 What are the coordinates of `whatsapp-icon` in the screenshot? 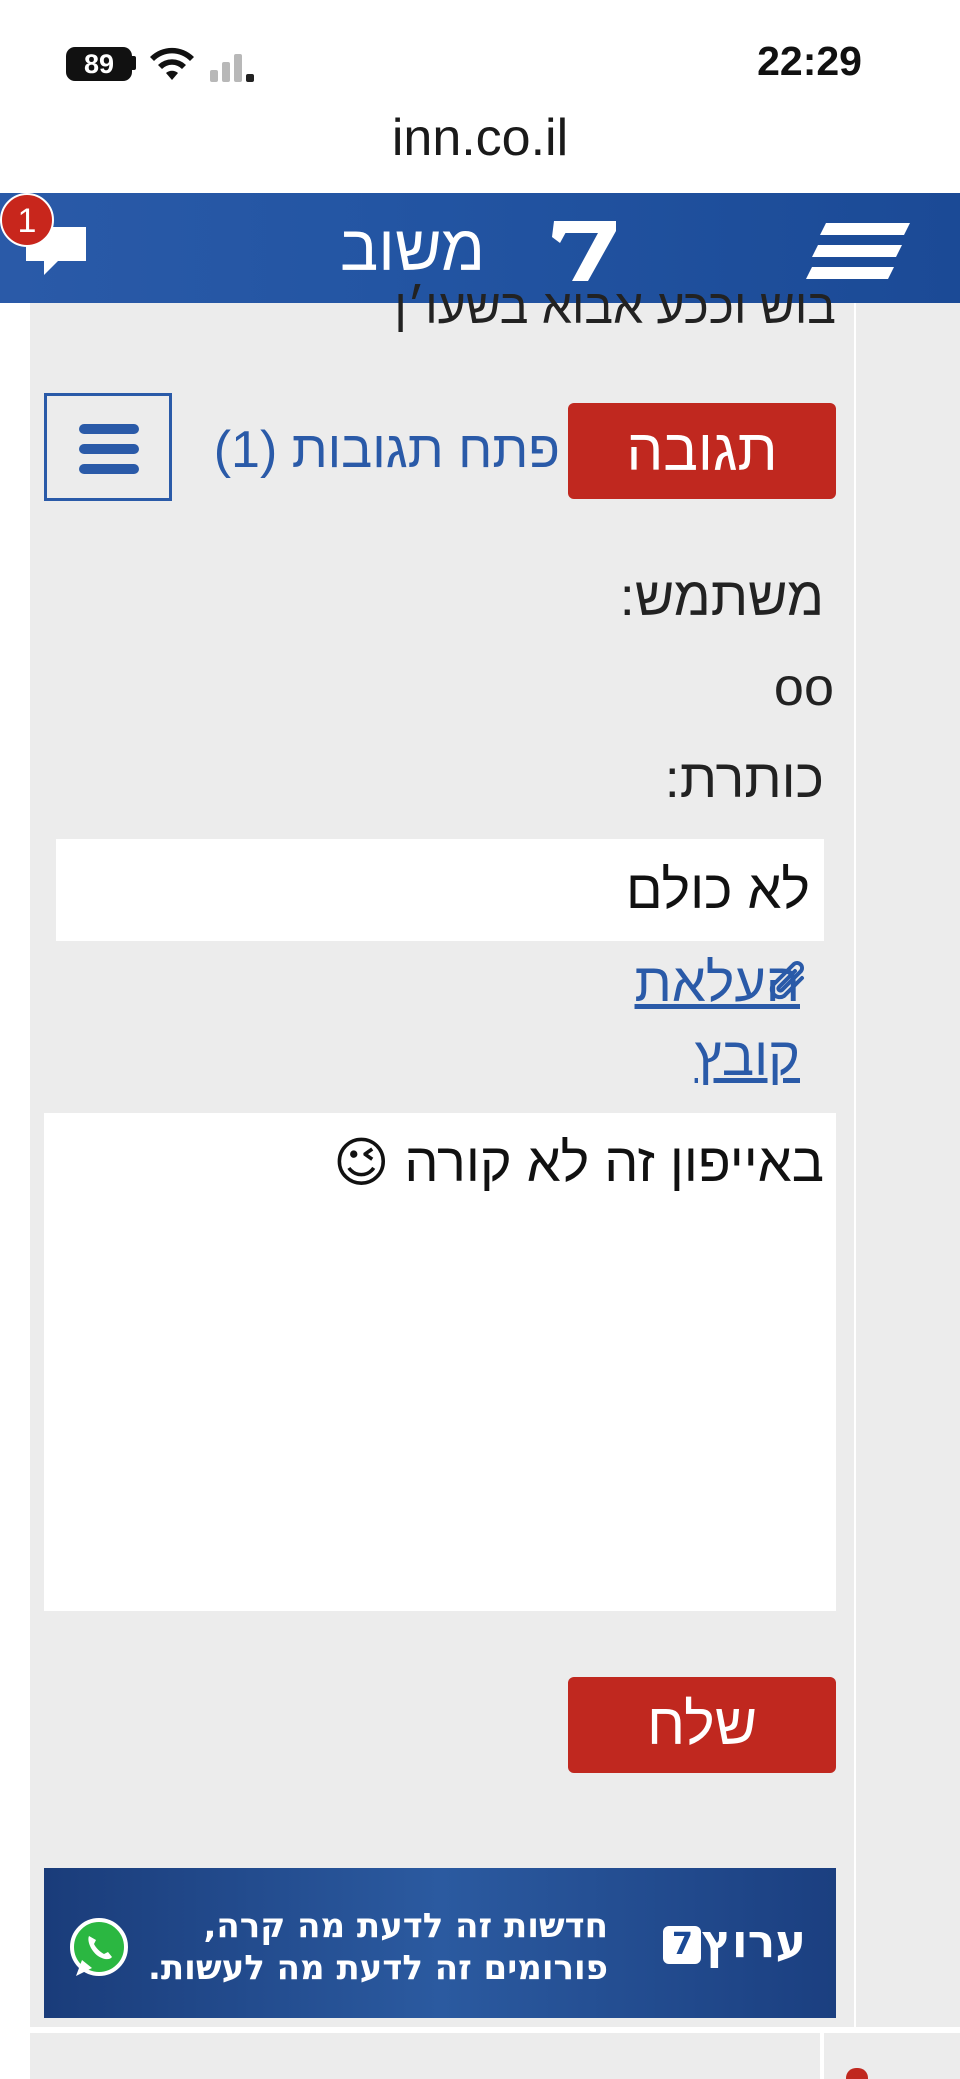 It's located at (99, 1947).